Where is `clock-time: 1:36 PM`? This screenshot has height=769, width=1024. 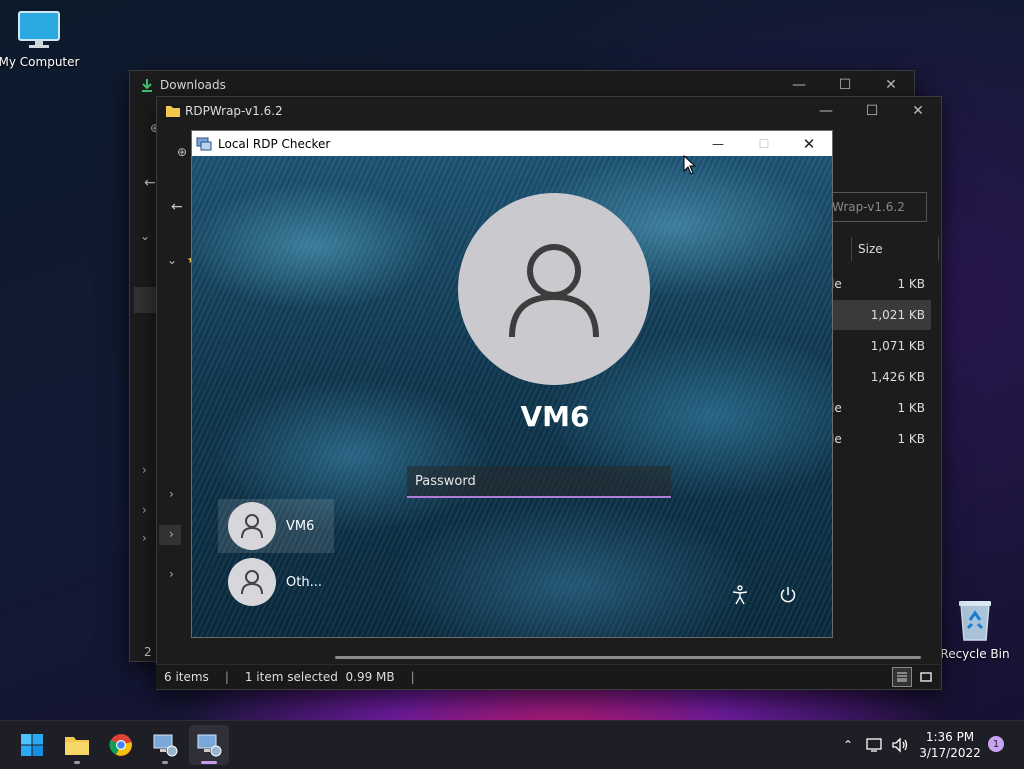
clock-time: 1:36 PM is located at coordinates (950, 737).